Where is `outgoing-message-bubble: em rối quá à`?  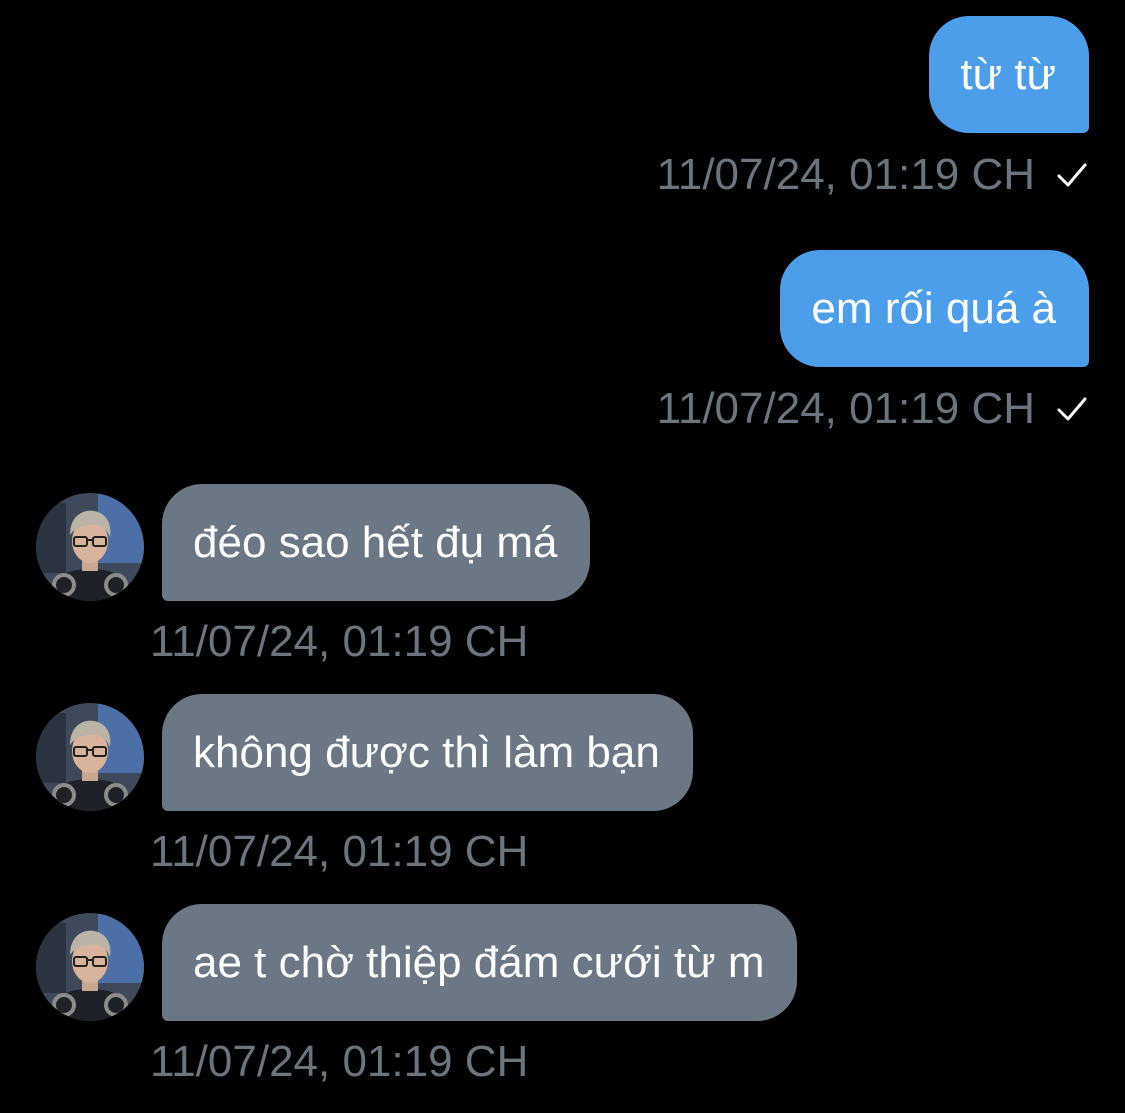
outgoing-message-bubble: em rối quá à is located at coordinates (934, 308).